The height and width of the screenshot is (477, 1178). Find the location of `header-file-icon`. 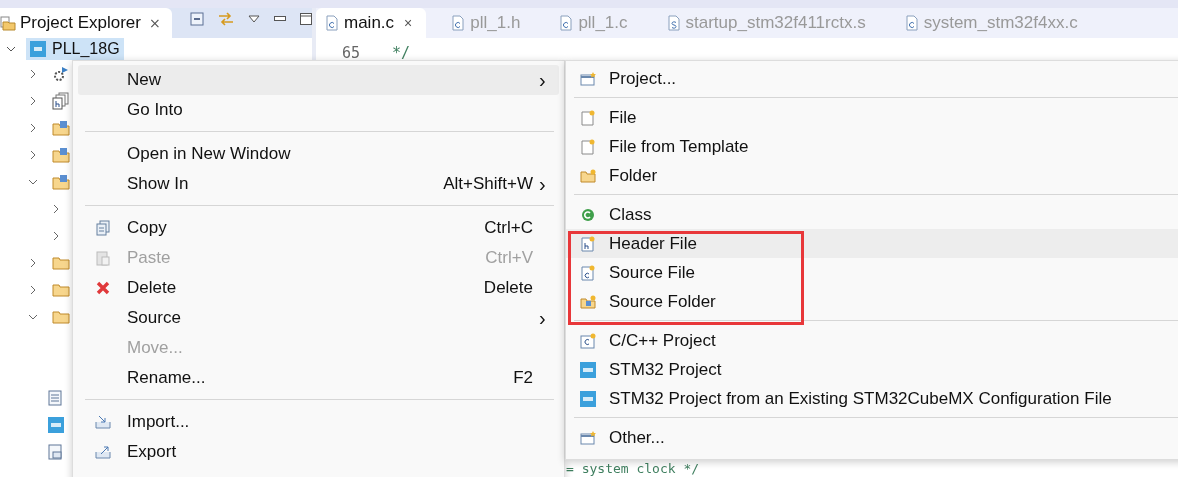

header-file-icon is located at coordinates (587, 243).